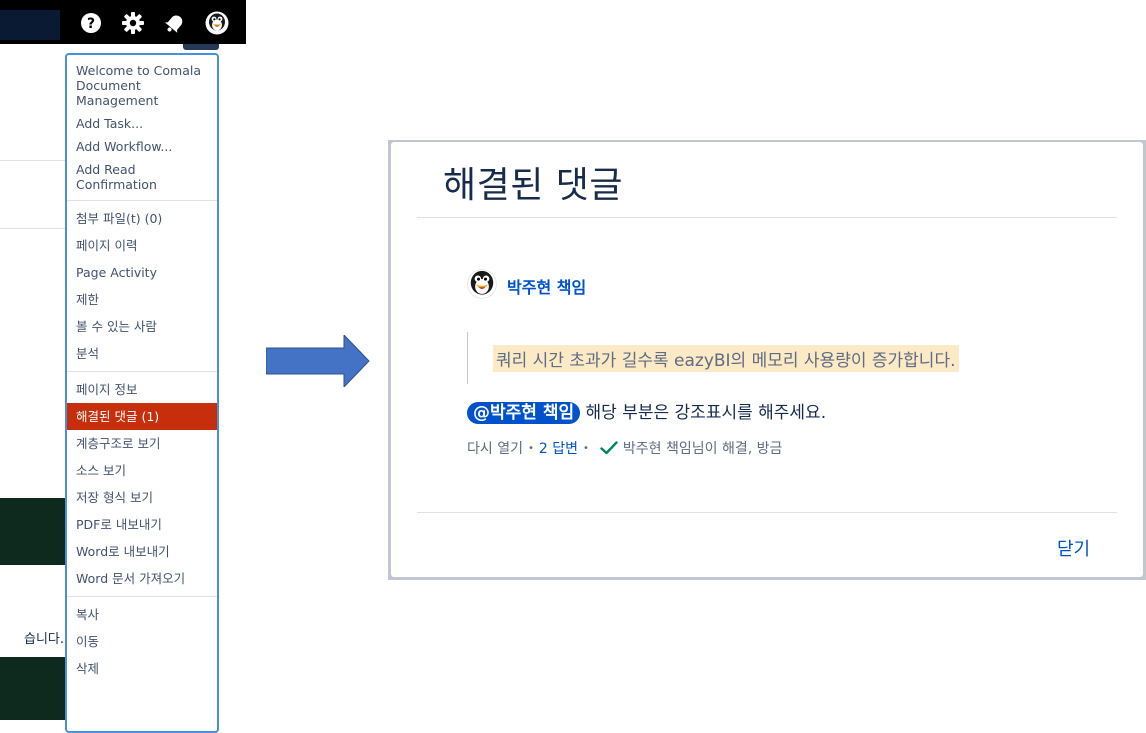 The width and height of the screenshot is (1146, 733). I want to click on menu-toggle-tab, so click(201, 47).